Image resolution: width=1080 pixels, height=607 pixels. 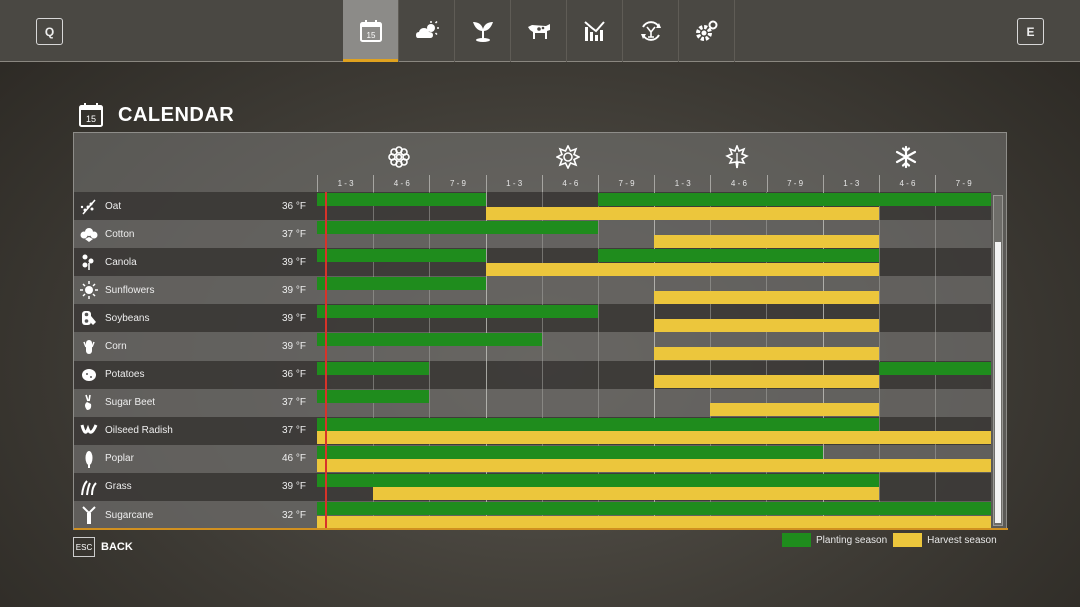 What do you see at coordinates (139, 431) in the screenshot?
I see `crop-name: Oilseed Radish` at bounding box center [139, 431].